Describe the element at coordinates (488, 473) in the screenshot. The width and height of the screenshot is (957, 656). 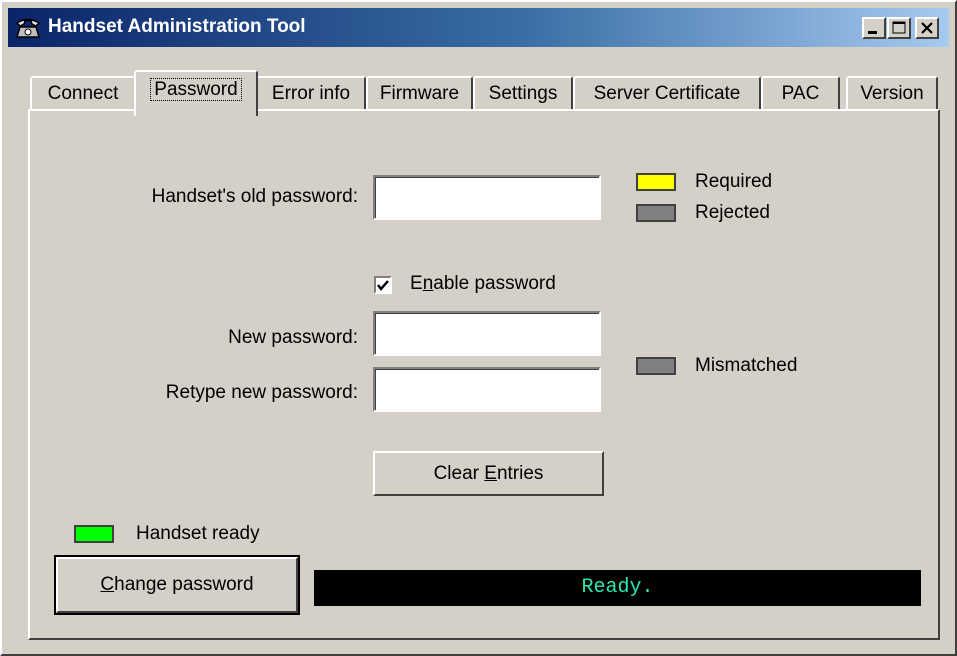
I see `clear-entries-button: Clear Entries` at that location.